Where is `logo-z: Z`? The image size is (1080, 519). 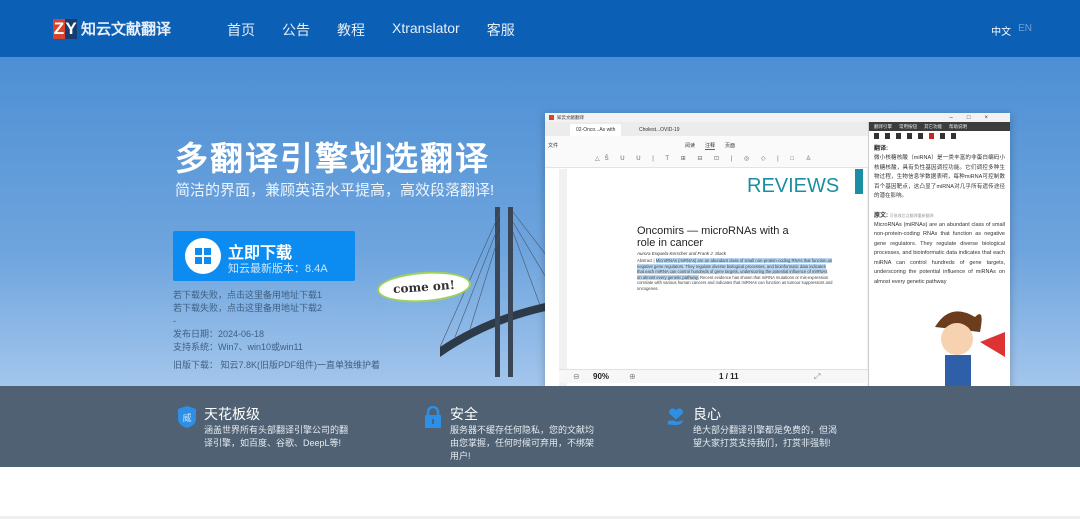
logo-z: Z is located at coordinates (59, 28).